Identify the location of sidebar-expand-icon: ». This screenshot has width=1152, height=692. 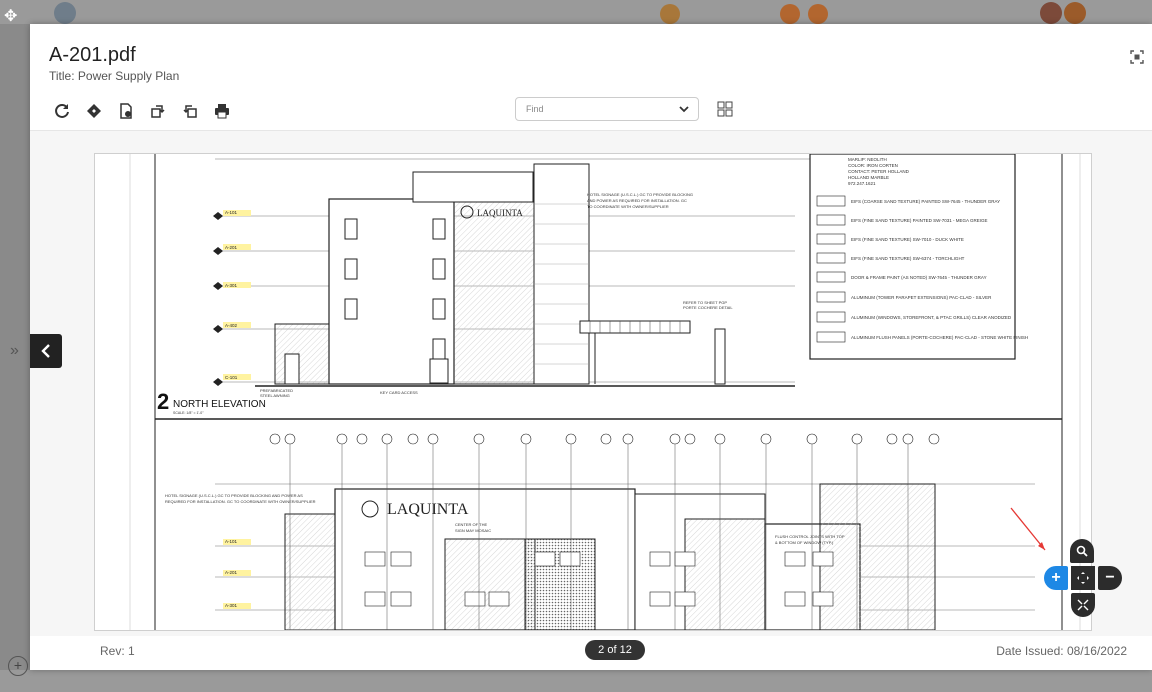
(14, 351).